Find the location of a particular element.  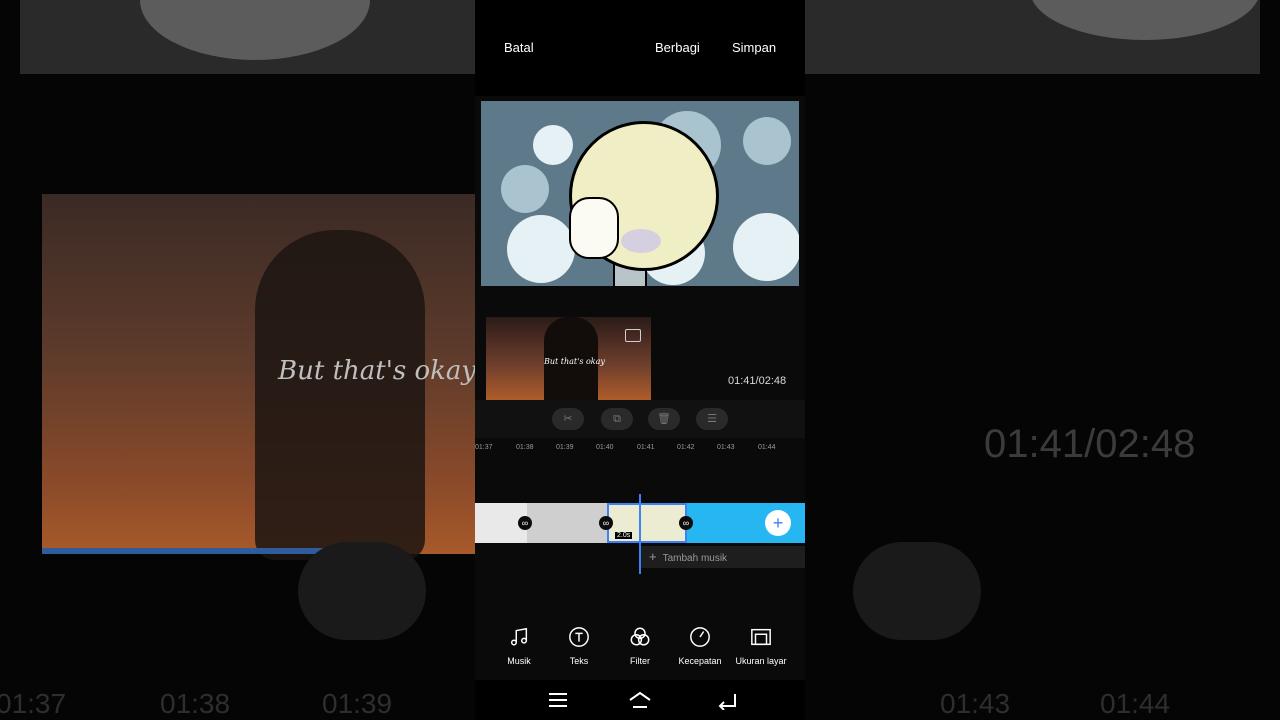

background-ruler-label: 01:39 is located at coordinates (357, 703).